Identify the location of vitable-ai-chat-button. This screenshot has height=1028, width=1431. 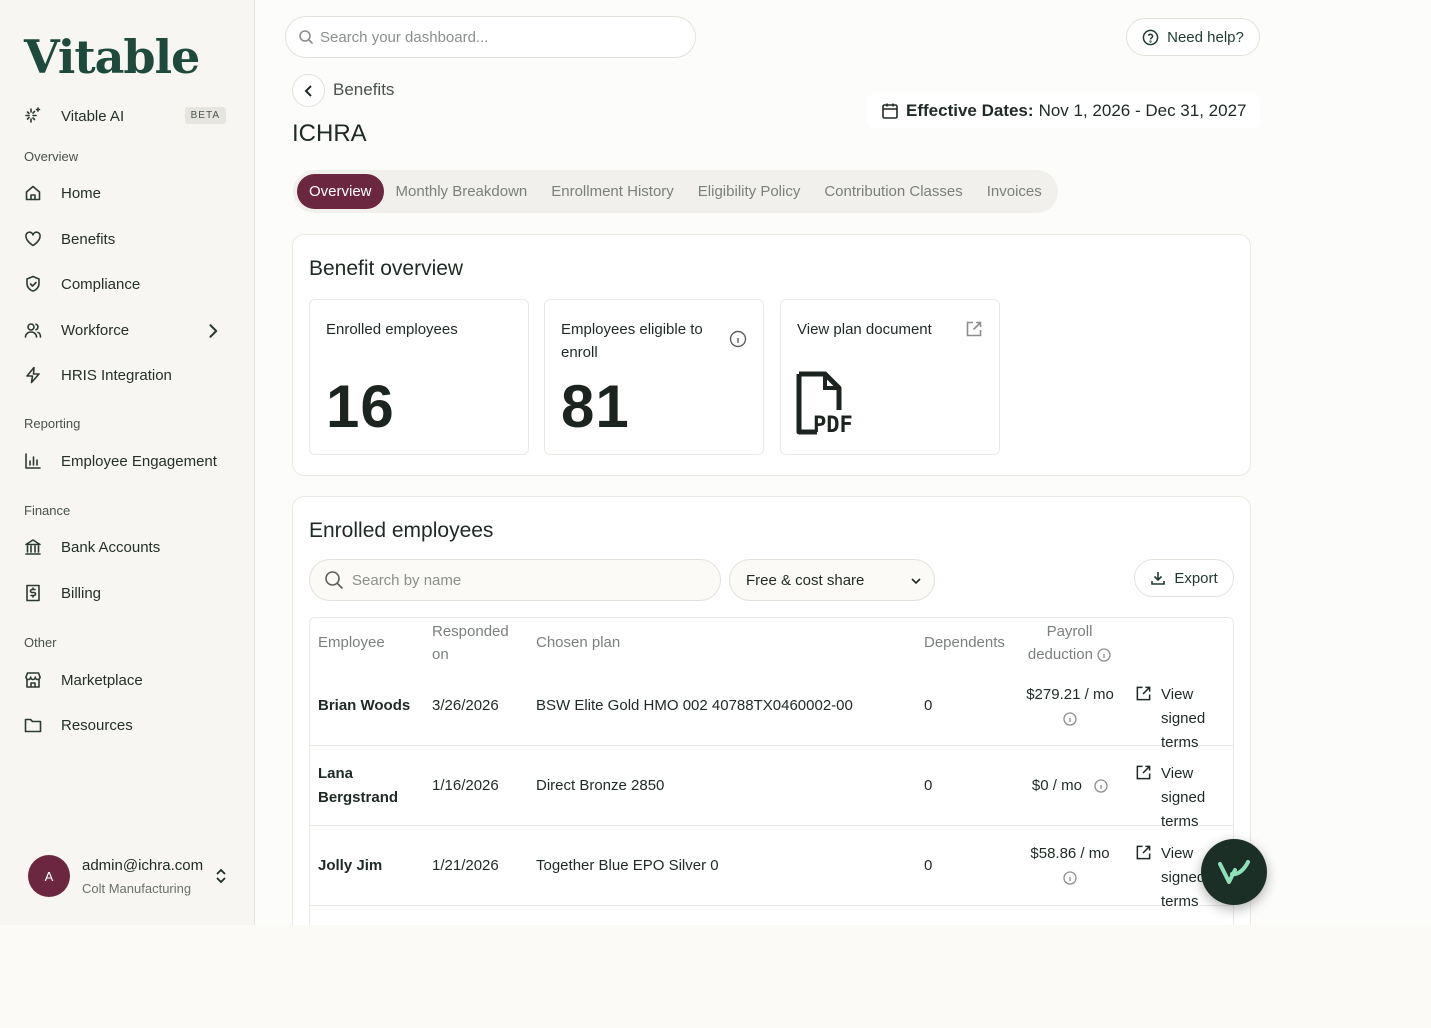
(1234, 872).